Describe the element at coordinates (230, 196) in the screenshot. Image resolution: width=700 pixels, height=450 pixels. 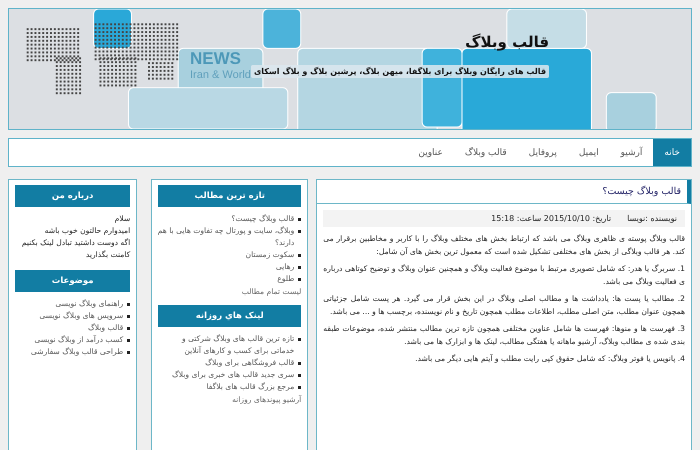
I see `widget-title: تازه ترین مطالب` at that location.